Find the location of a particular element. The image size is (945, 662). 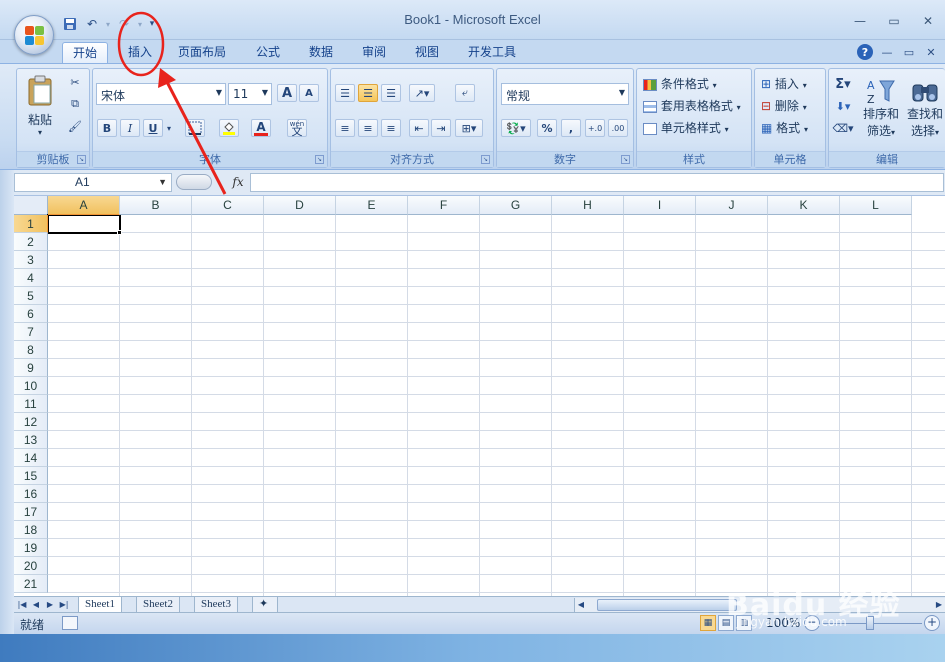

align-right-icon: ≡ is located at coordinates (391, 128).